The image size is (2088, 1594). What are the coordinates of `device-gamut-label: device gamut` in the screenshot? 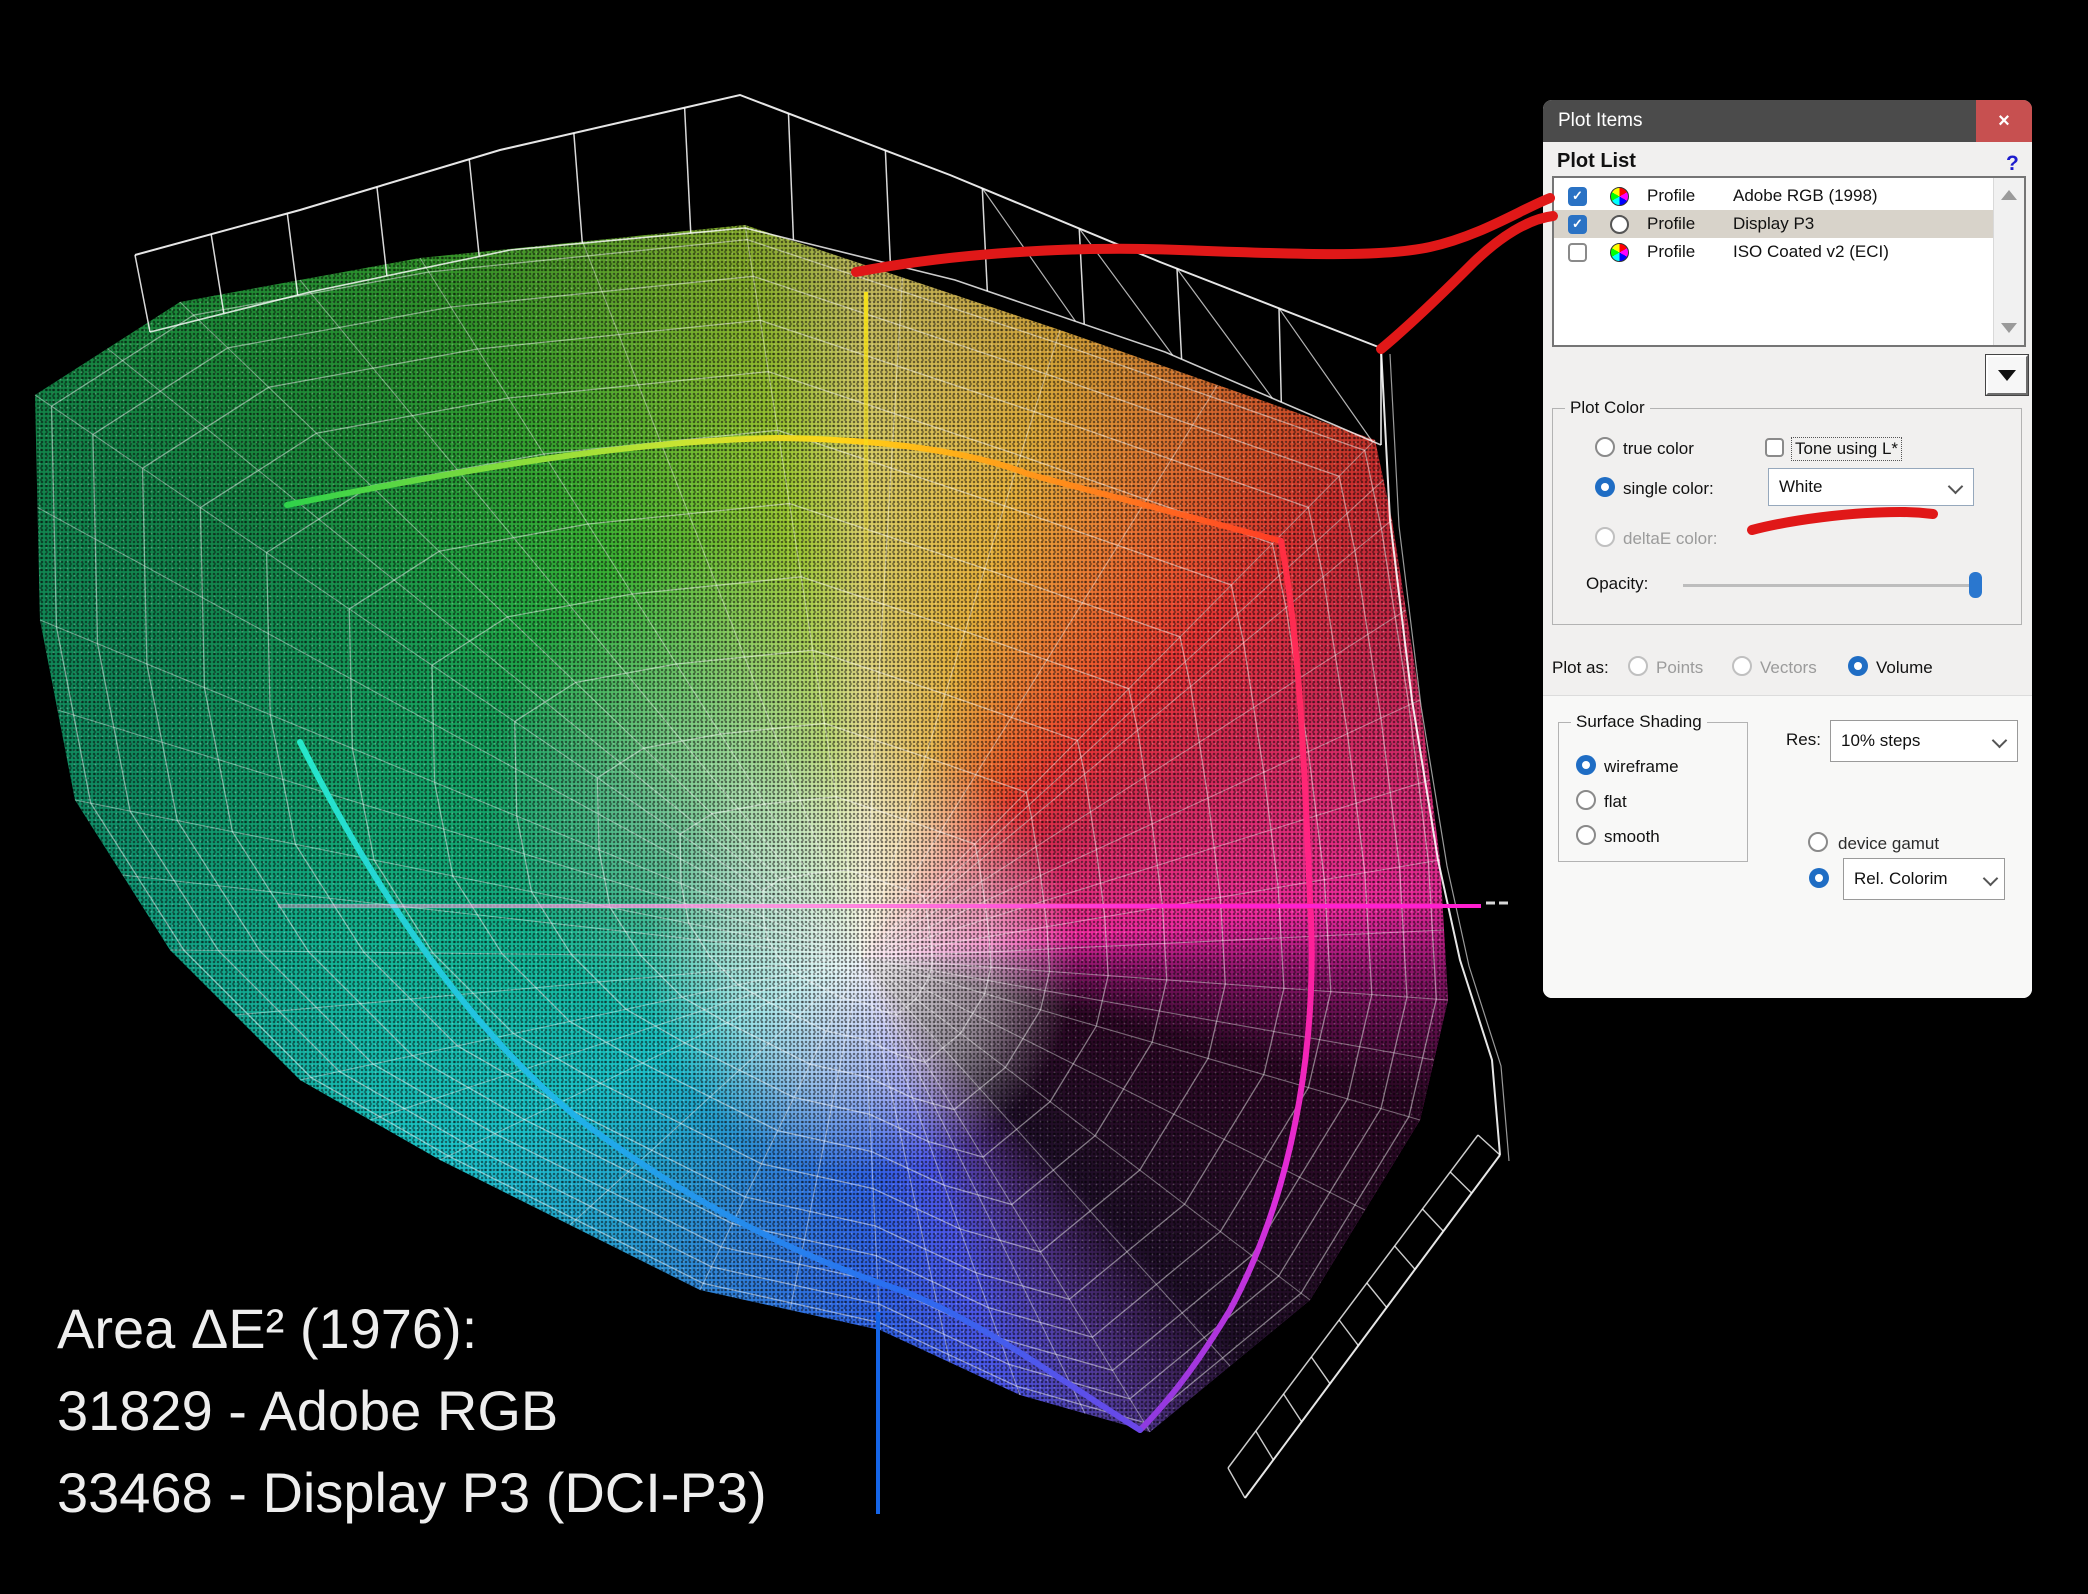 It's located at (1888, 844).